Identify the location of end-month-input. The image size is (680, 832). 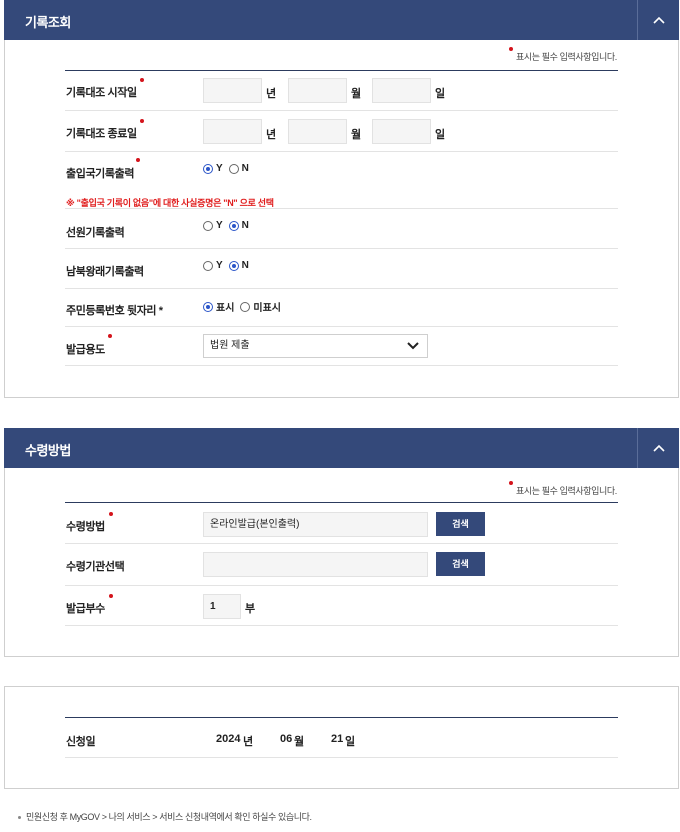
(317, 131).